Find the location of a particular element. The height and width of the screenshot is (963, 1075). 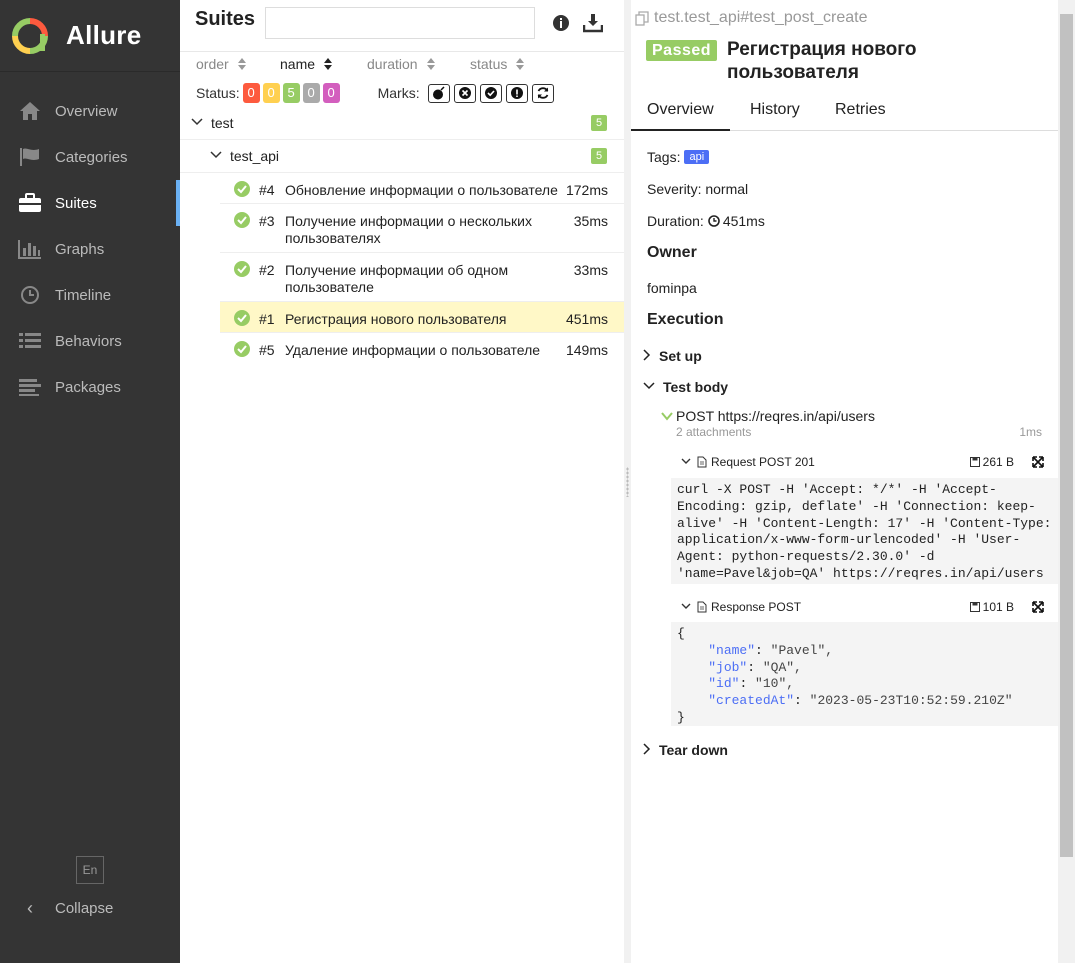

step-label: Tear down is located at coordinates (693, 750).